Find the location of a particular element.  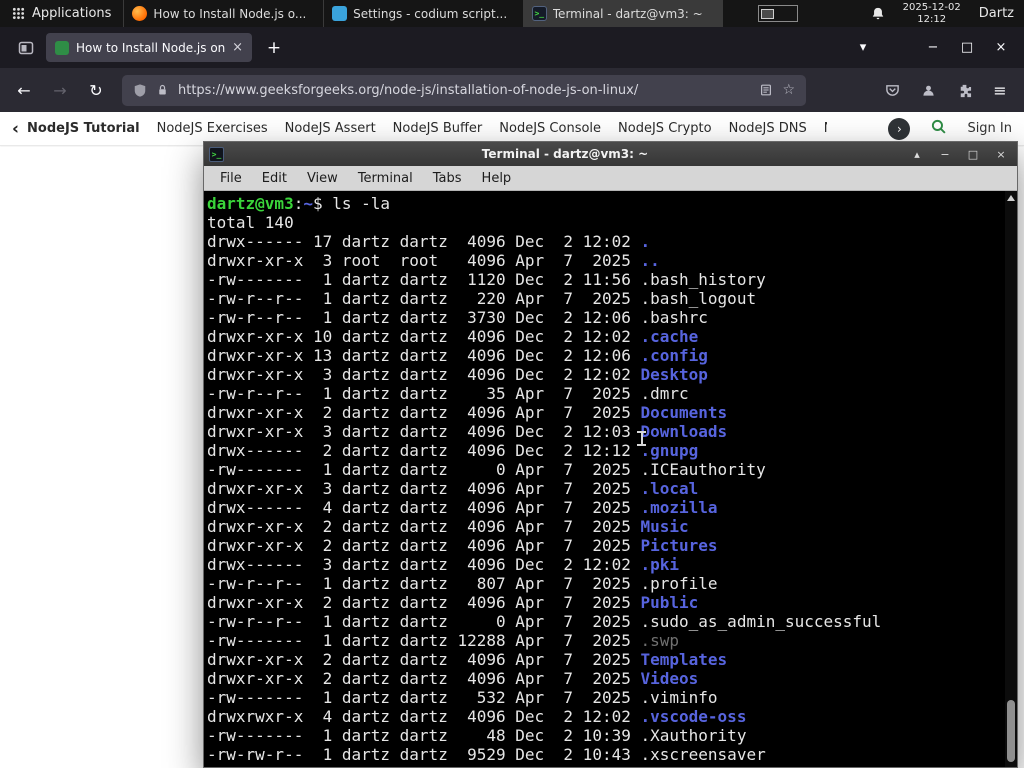

tab-favicon is located at coordinates (62, 47).